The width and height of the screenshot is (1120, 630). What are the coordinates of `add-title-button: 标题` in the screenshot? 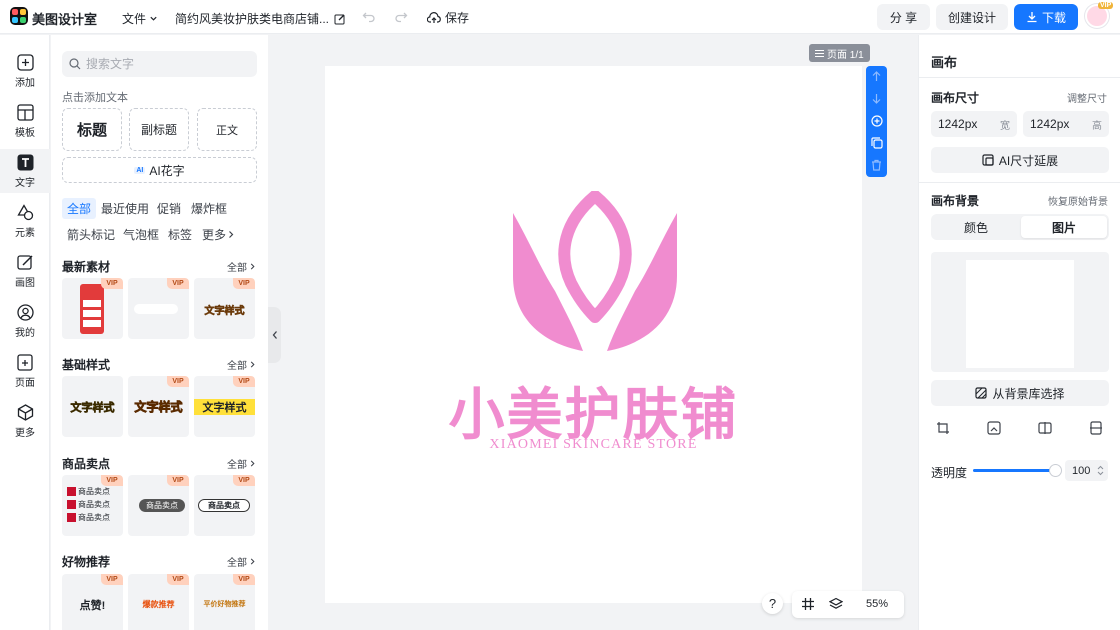 It's located at (92, 129).